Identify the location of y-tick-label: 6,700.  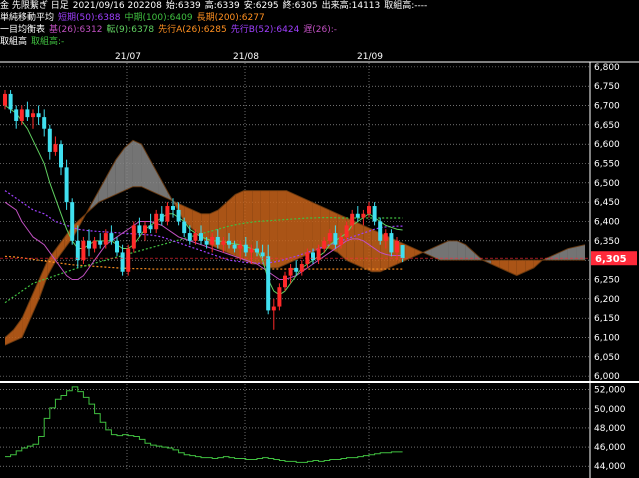
(607, 107).